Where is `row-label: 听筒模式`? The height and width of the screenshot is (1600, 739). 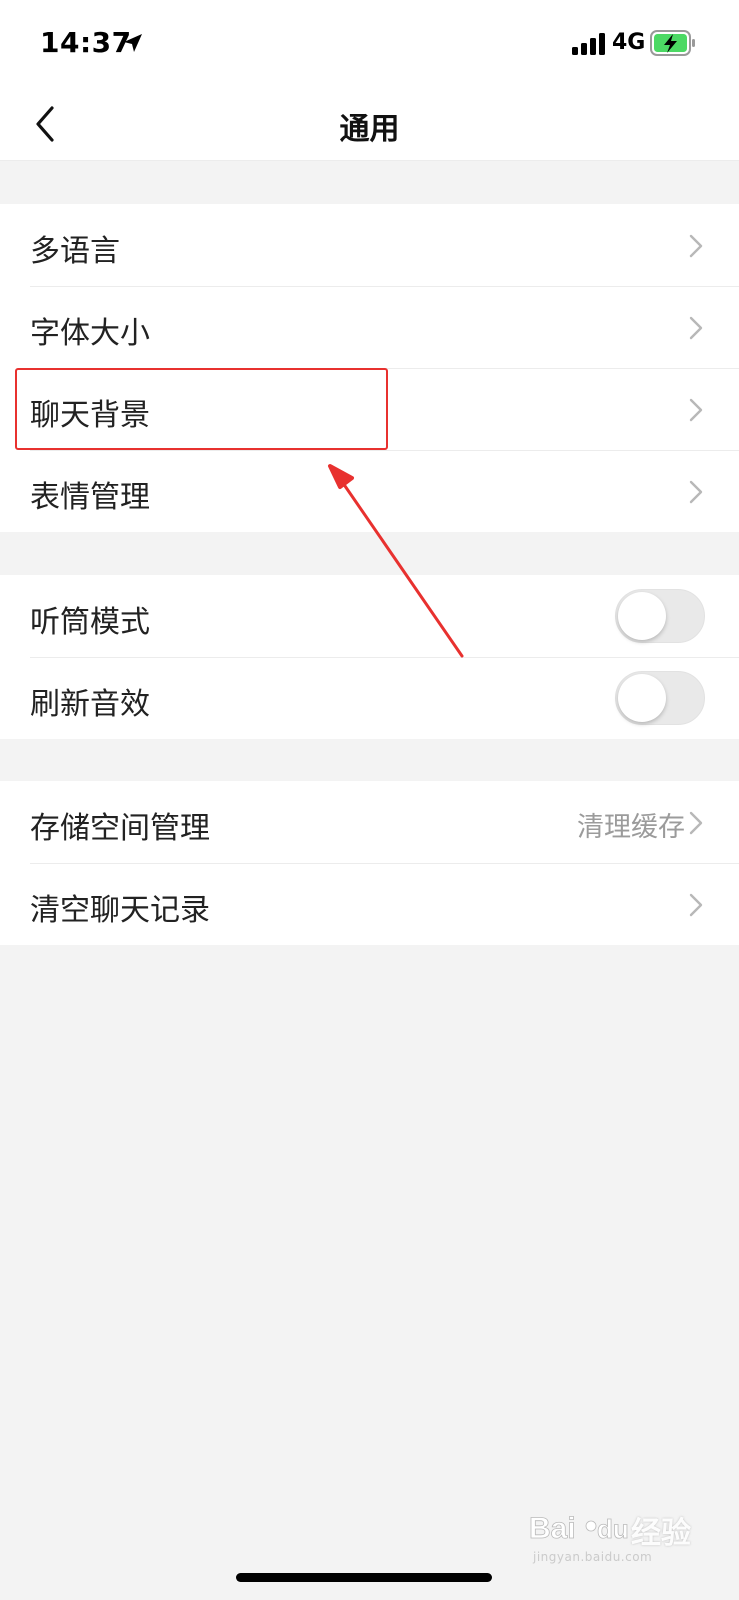
row-label: 听筒模式 is located at coordinates (90, 622).